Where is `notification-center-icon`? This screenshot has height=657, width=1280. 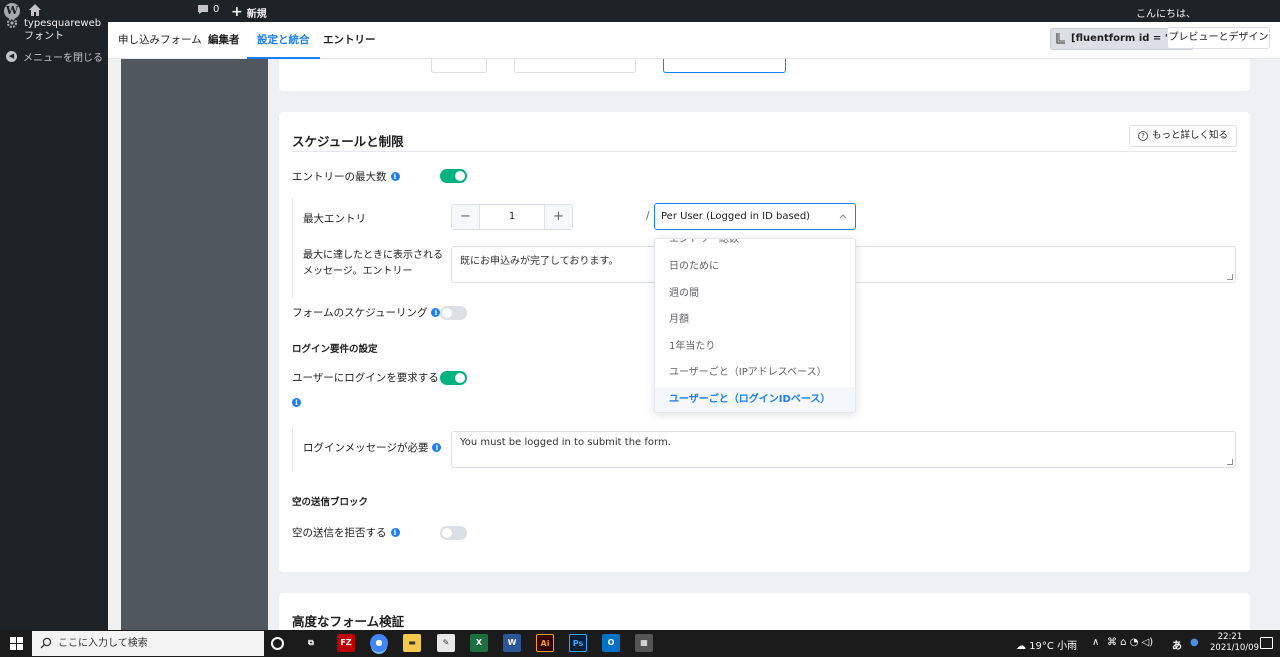 notification-center-icon is located at coordinates (1266, 643).